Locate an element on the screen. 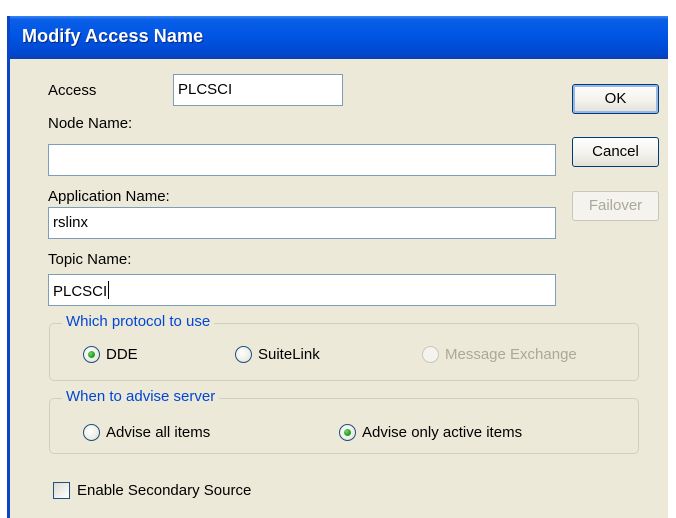  cancel-button: Cancel is located at coordinates (615, 152).